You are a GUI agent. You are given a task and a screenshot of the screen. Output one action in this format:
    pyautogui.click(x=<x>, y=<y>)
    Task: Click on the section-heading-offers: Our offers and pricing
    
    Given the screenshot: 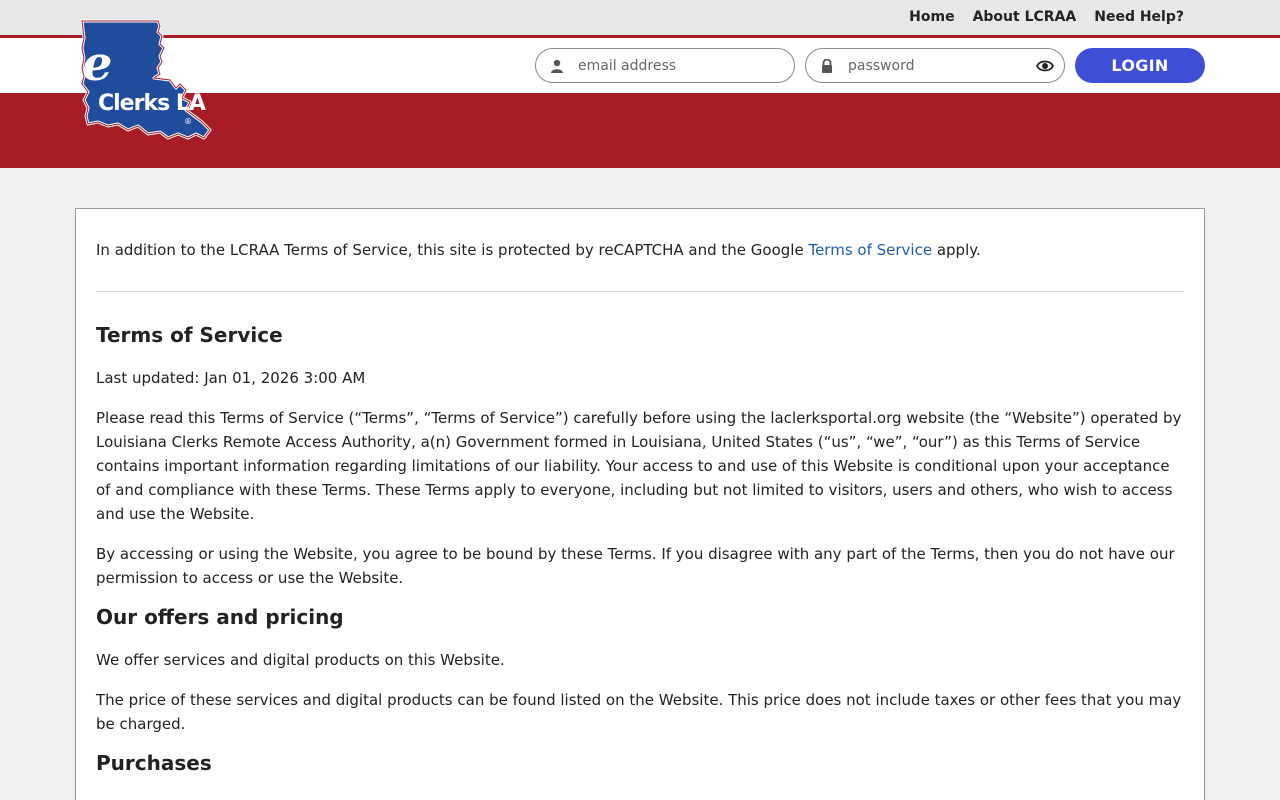 What is the action you would take?
    pyautogui.click(x=220, y=617)
    